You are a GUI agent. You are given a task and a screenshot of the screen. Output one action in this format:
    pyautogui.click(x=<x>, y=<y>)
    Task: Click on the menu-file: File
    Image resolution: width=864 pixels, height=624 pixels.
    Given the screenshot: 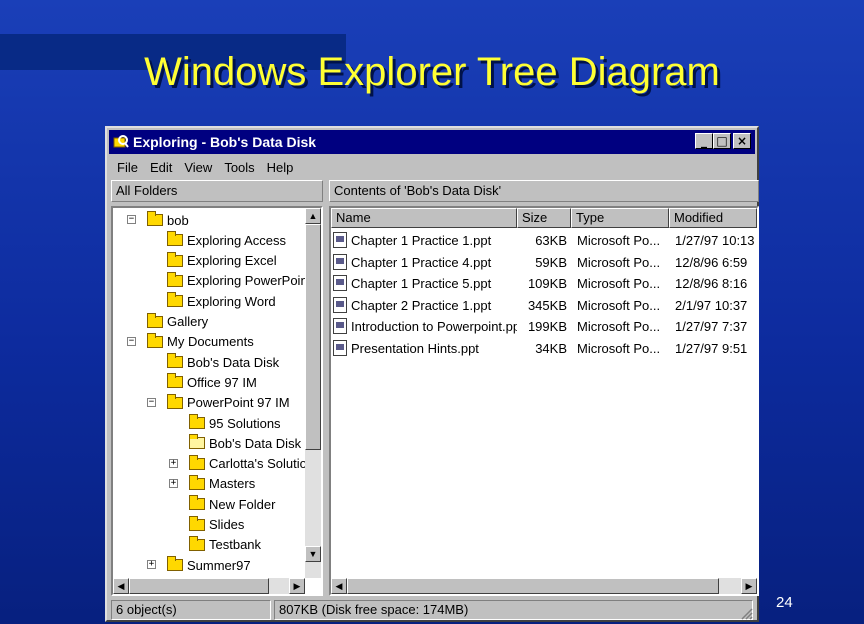 What is the action you would take?
    pyautogui.click(x=127, y=167)
    